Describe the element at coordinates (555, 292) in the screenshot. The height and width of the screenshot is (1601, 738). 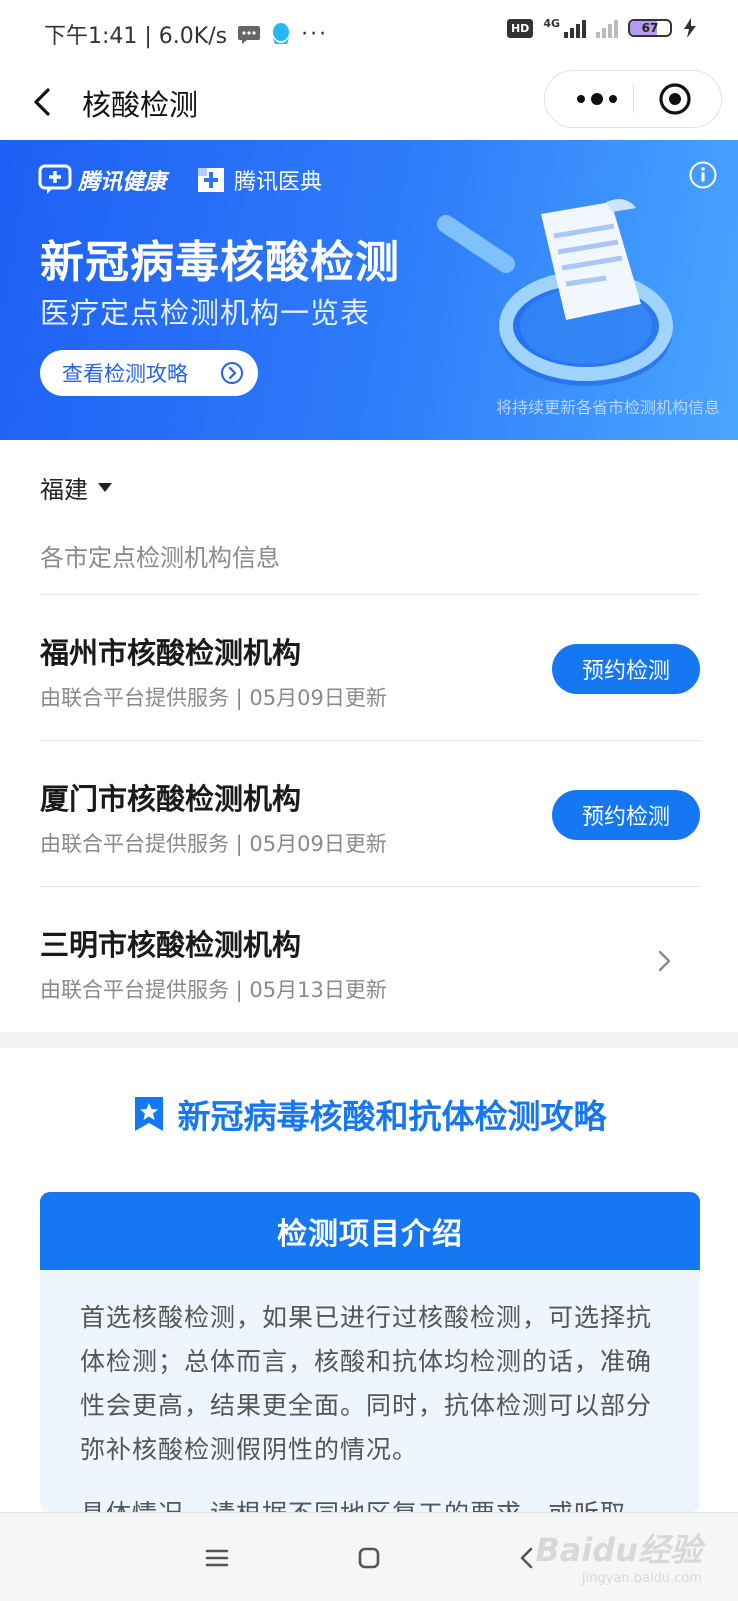
I see `magnifier-report-illustration` at that location.